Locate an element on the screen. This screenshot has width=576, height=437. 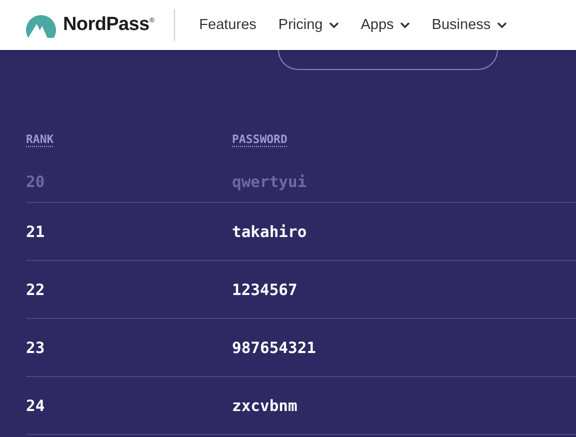
rank-cell-text: 24 is located at coordinates (36, 405).